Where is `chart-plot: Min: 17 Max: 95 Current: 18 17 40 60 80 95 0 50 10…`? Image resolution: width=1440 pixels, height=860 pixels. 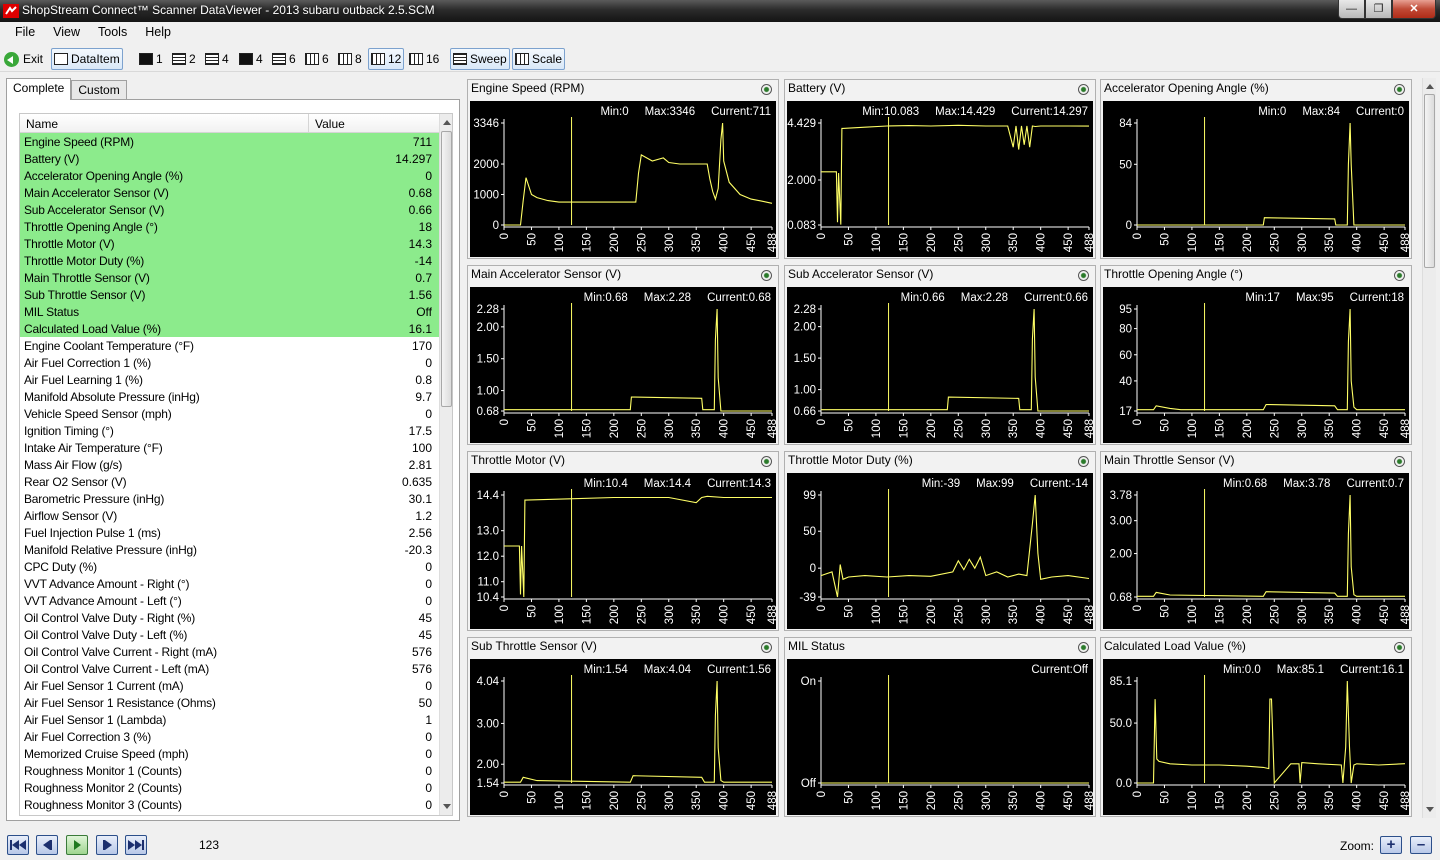
chart-plot: Min: 17 Max: 95 Current: 18 17 40 60 80 95 0 50 10… is located at coordinates (1256, 365).